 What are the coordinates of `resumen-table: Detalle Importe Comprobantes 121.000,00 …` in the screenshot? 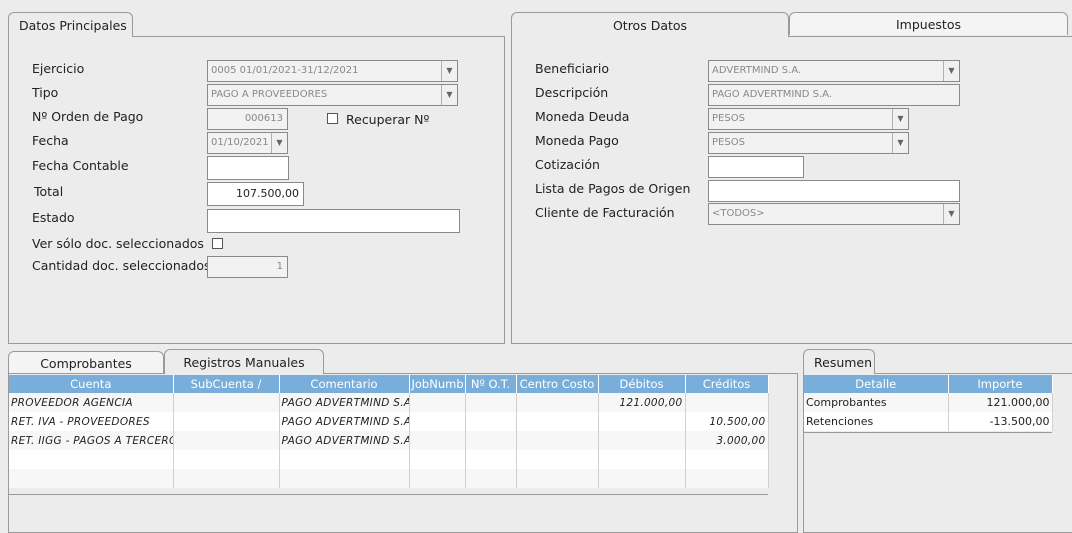 It's located at (928, 403).